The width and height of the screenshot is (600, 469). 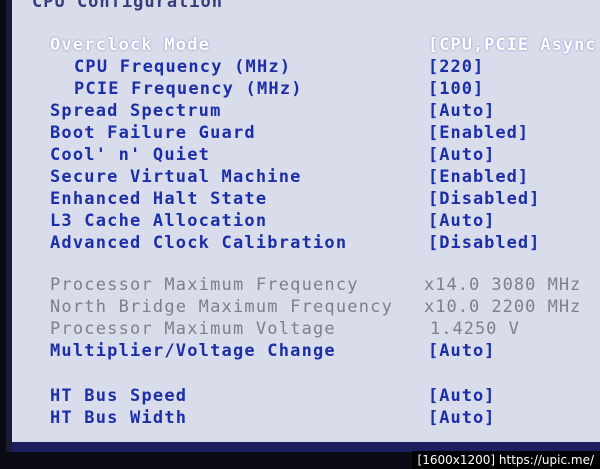 What do you see at coordinates (306, 178) in the screenshot?
I see `option-secure-virtual-machine: Secure Virtual Machine [Enabled]` at bounding box center [306, 178].